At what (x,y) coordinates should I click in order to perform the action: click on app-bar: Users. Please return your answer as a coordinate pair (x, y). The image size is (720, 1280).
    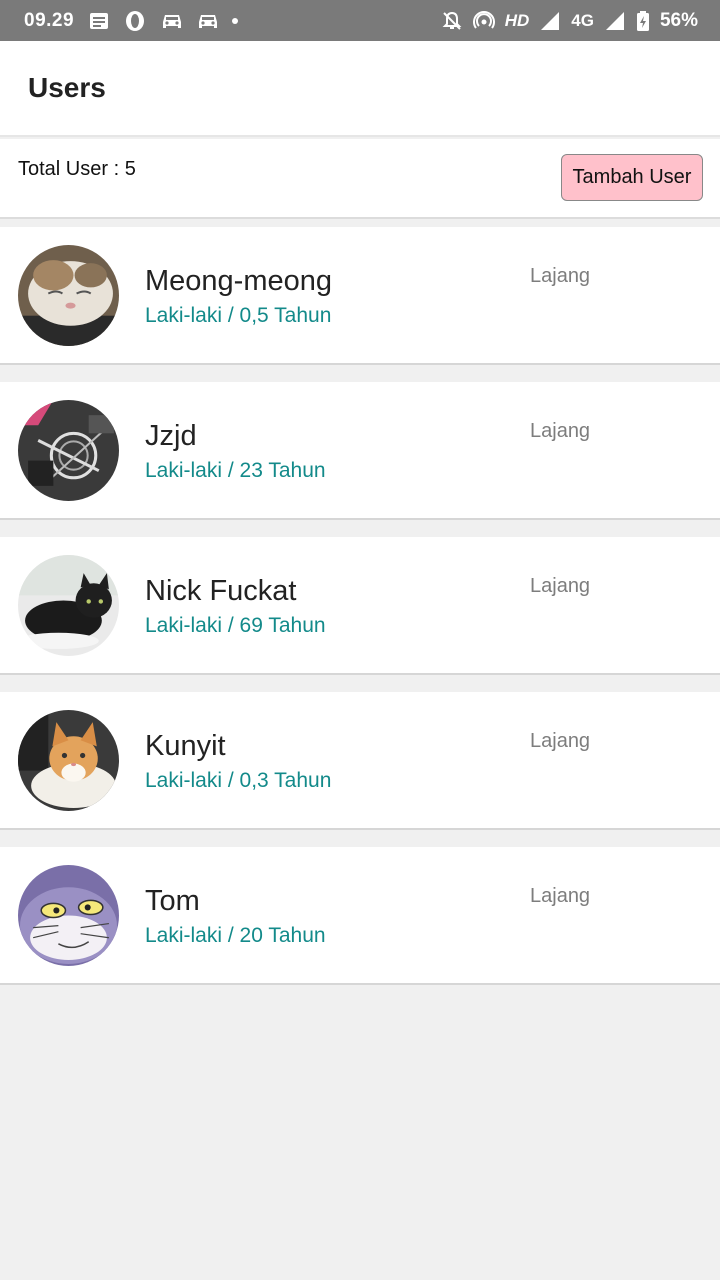
    Looking at the image, I should click on (360, 89).